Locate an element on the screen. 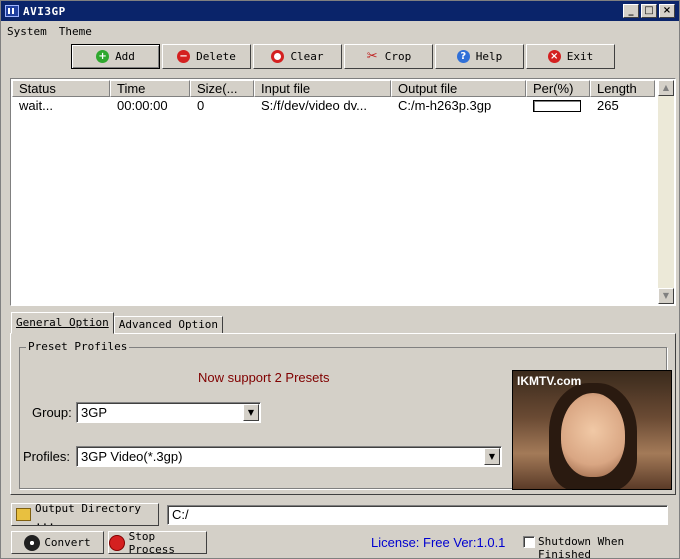  tab-advanced-option: Advanced Option is located at coordinates (168, 325).